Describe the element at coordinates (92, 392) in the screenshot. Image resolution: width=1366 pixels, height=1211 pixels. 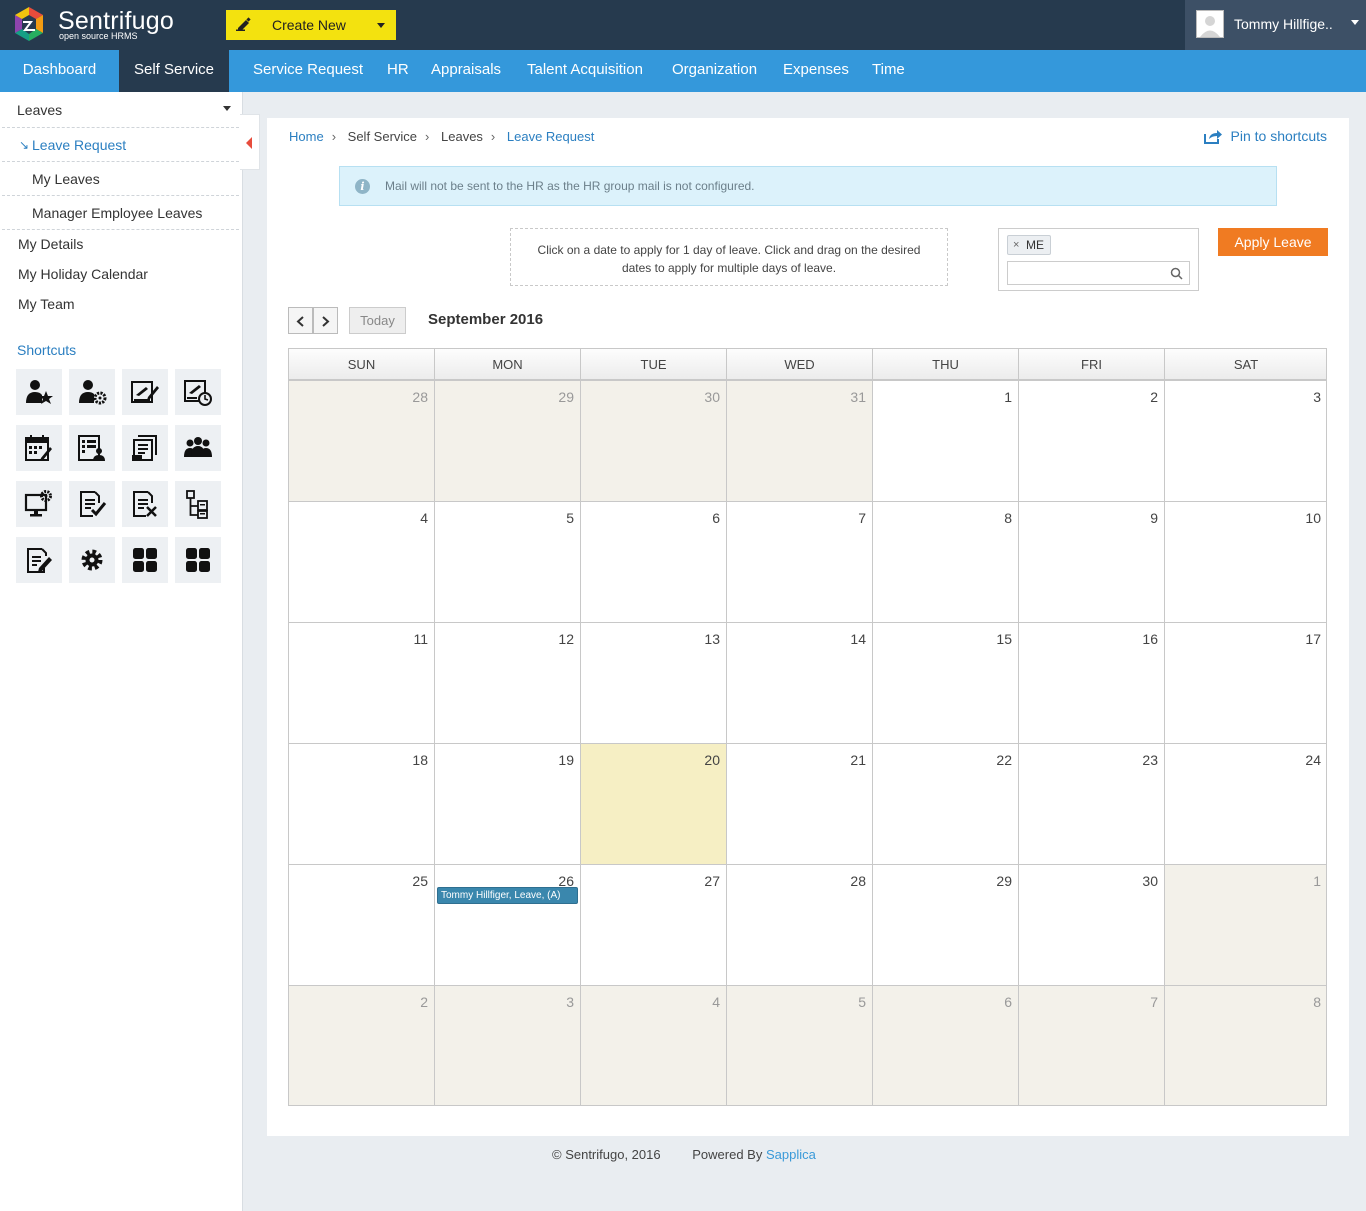
I see `shortcut-user-gear` at that location.